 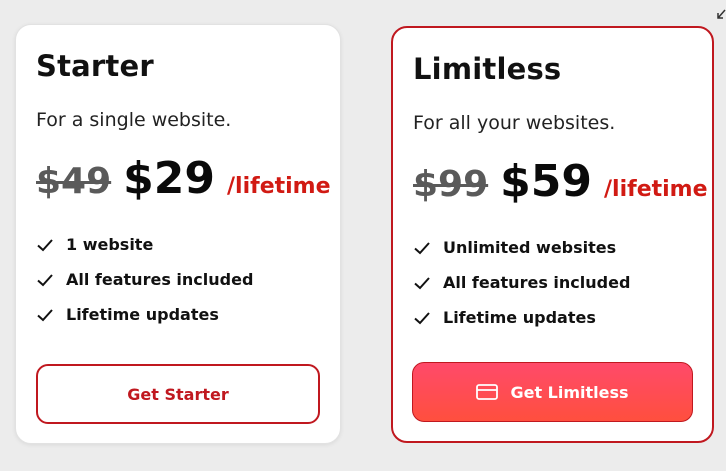 I want to click on feature-item: 1 website, so click(x=144, y=244).